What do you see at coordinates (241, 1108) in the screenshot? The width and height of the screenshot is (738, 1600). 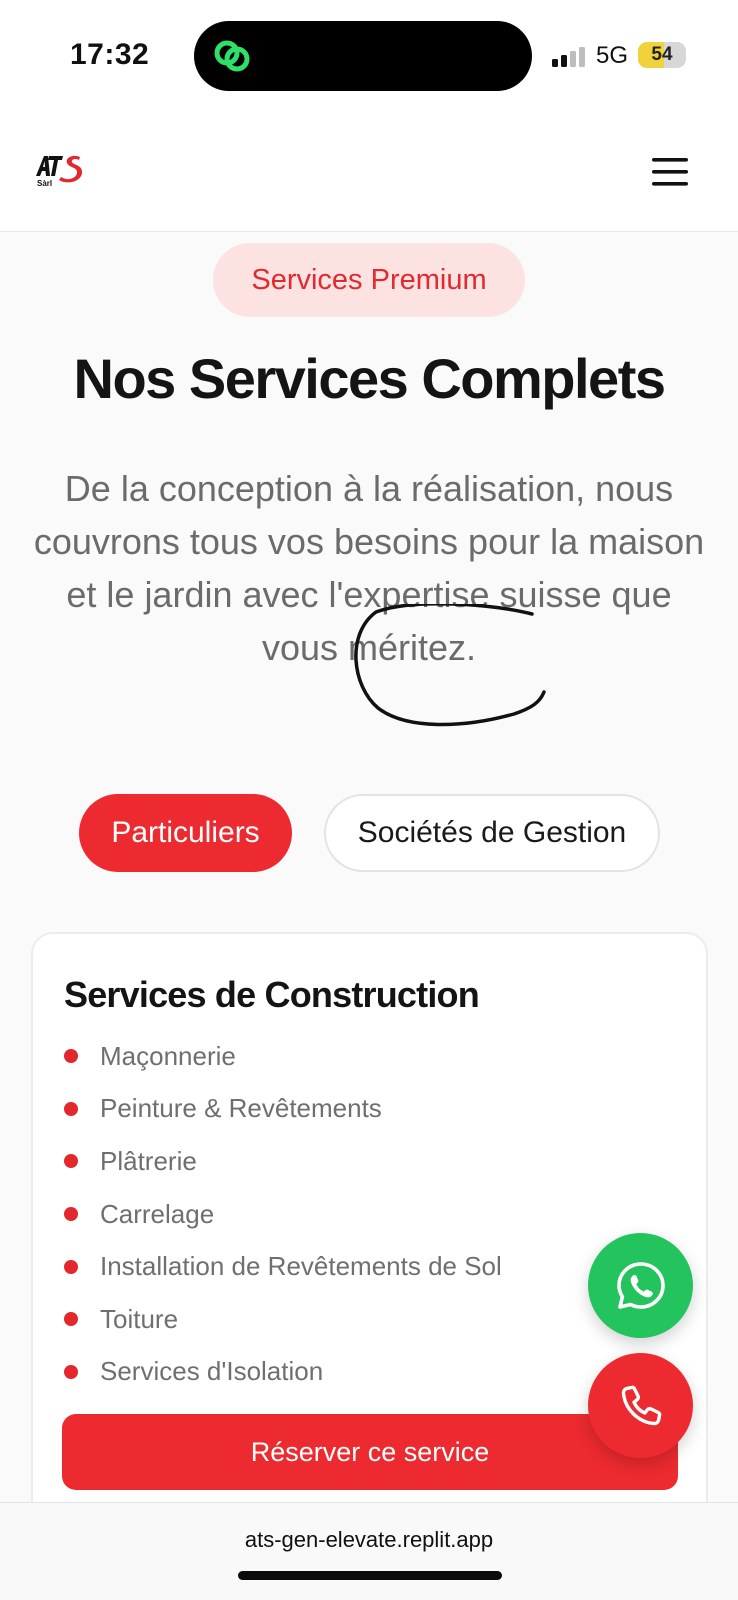 I see `service-label: Peinture & Revêtements` at bounding box center [241, 1108].